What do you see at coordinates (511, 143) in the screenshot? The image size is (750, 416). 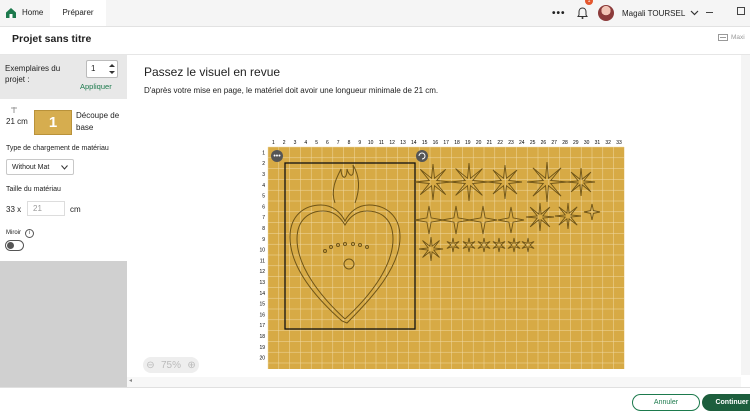 I see `column-label: 23` at bounding box center [511, 143].